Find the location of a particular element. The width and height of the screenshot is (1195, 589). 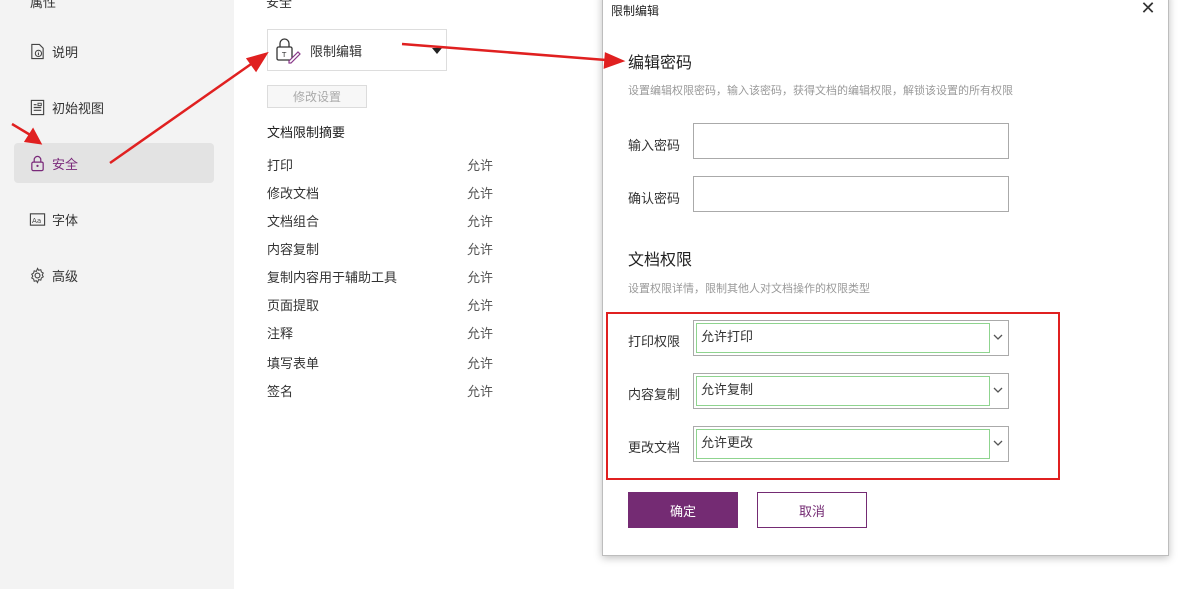

doc-permissions-section-desc: 设置权限详情，限制其他人对文档操作的权限类型 is located at coordinates (749, 288).